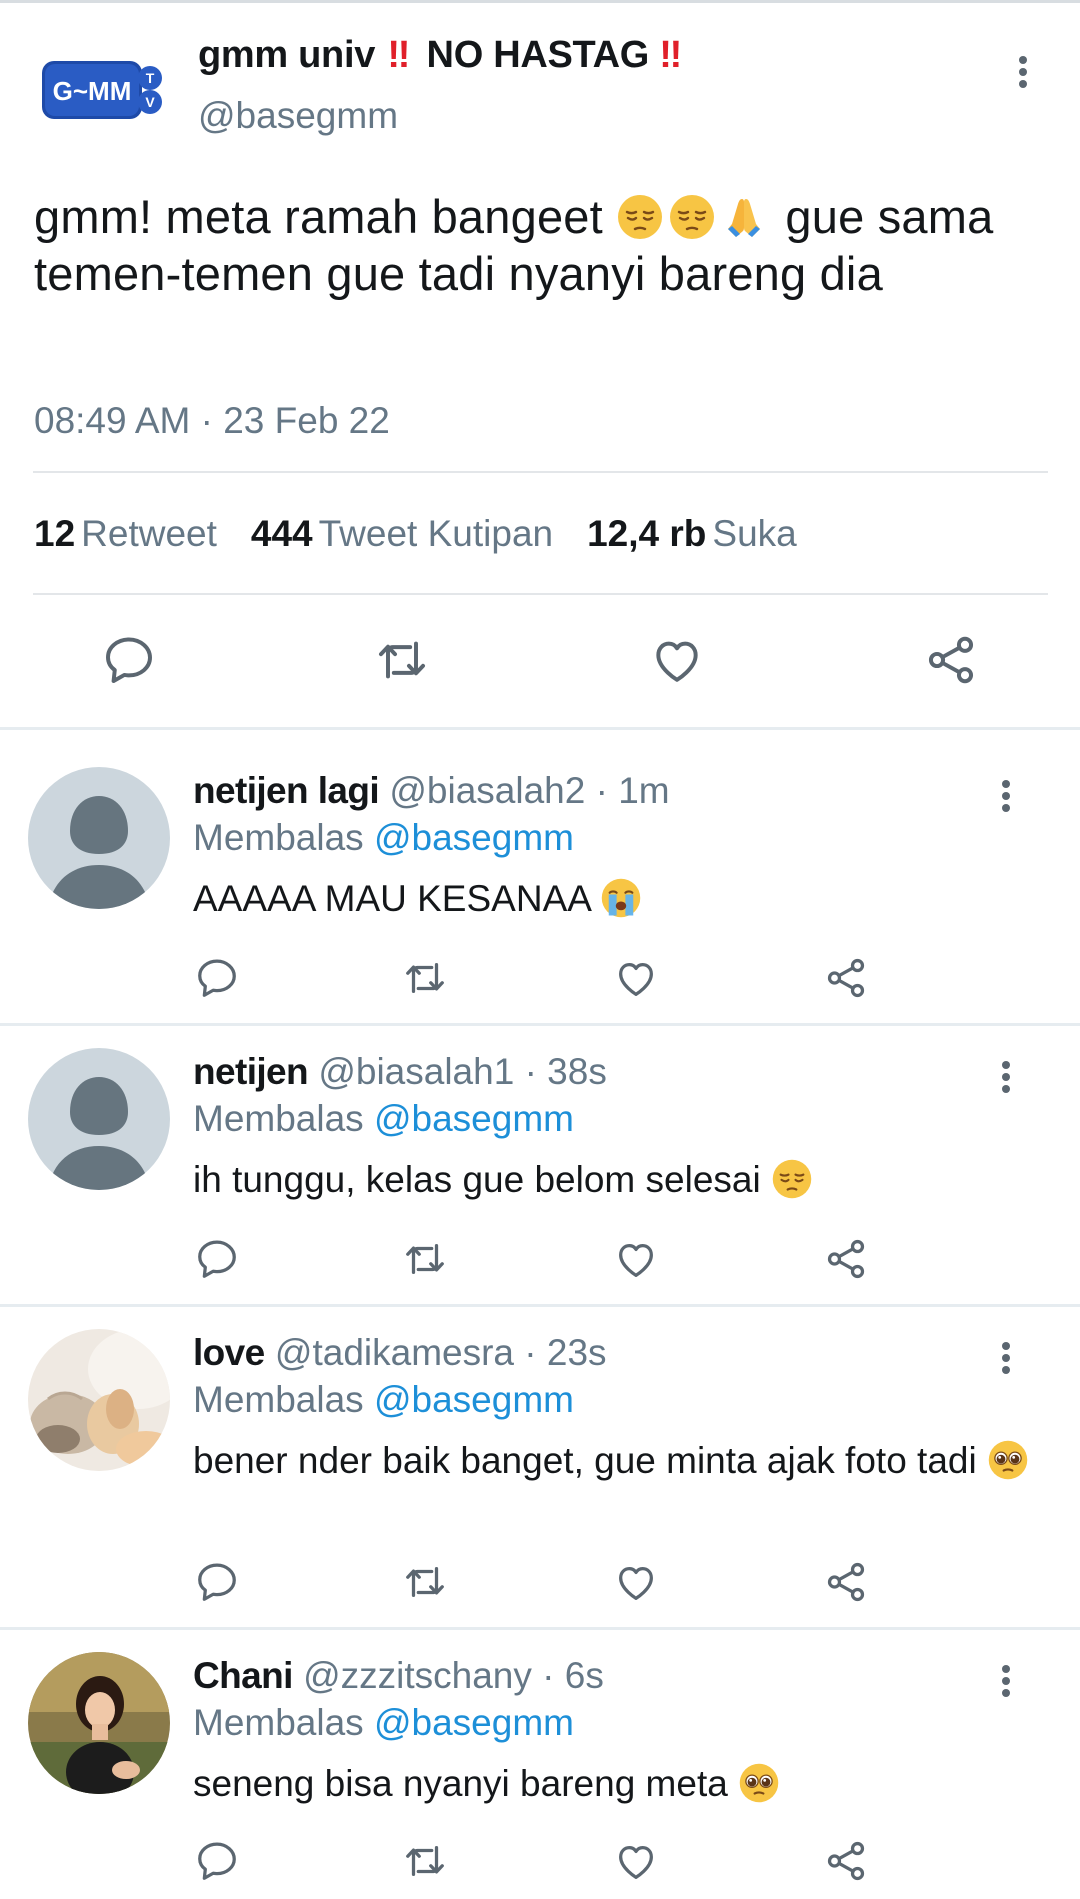 This screenshot has width=1080, height=1899. What do you see at coordinates (229, 1352) in the screenshot?
I see `reply-name: love` at bounding box center [229, 1352].